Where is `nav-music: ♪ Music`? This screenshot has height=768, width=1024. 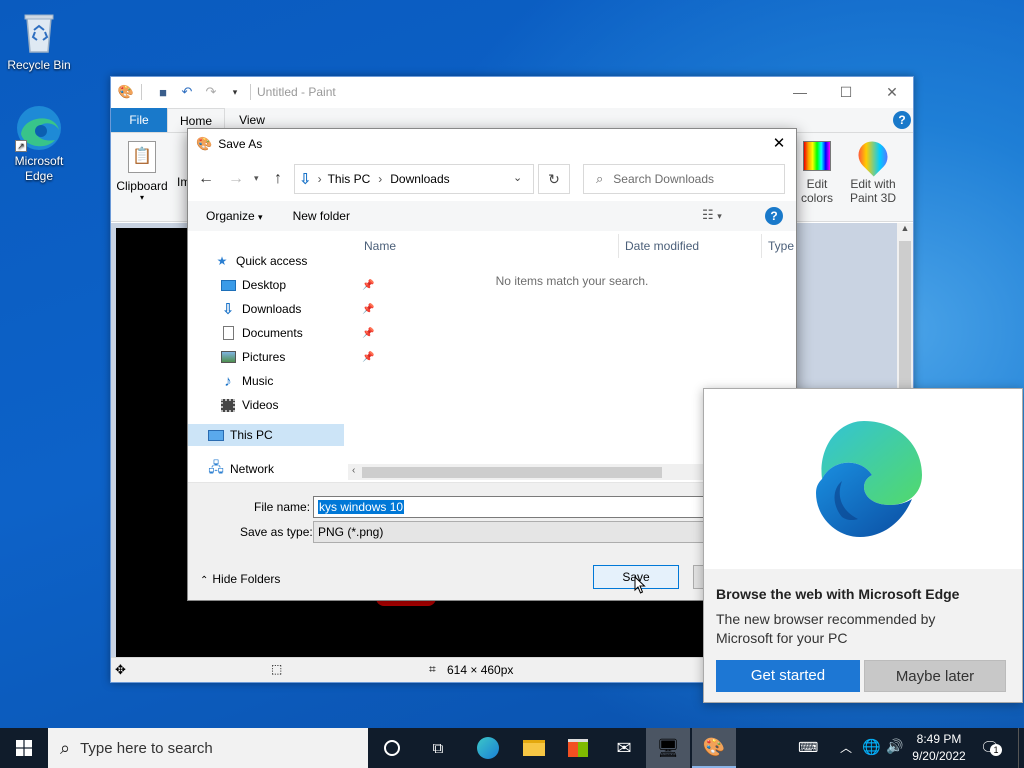
nav-music: ♪ Music is located at coordinates (246, 381).